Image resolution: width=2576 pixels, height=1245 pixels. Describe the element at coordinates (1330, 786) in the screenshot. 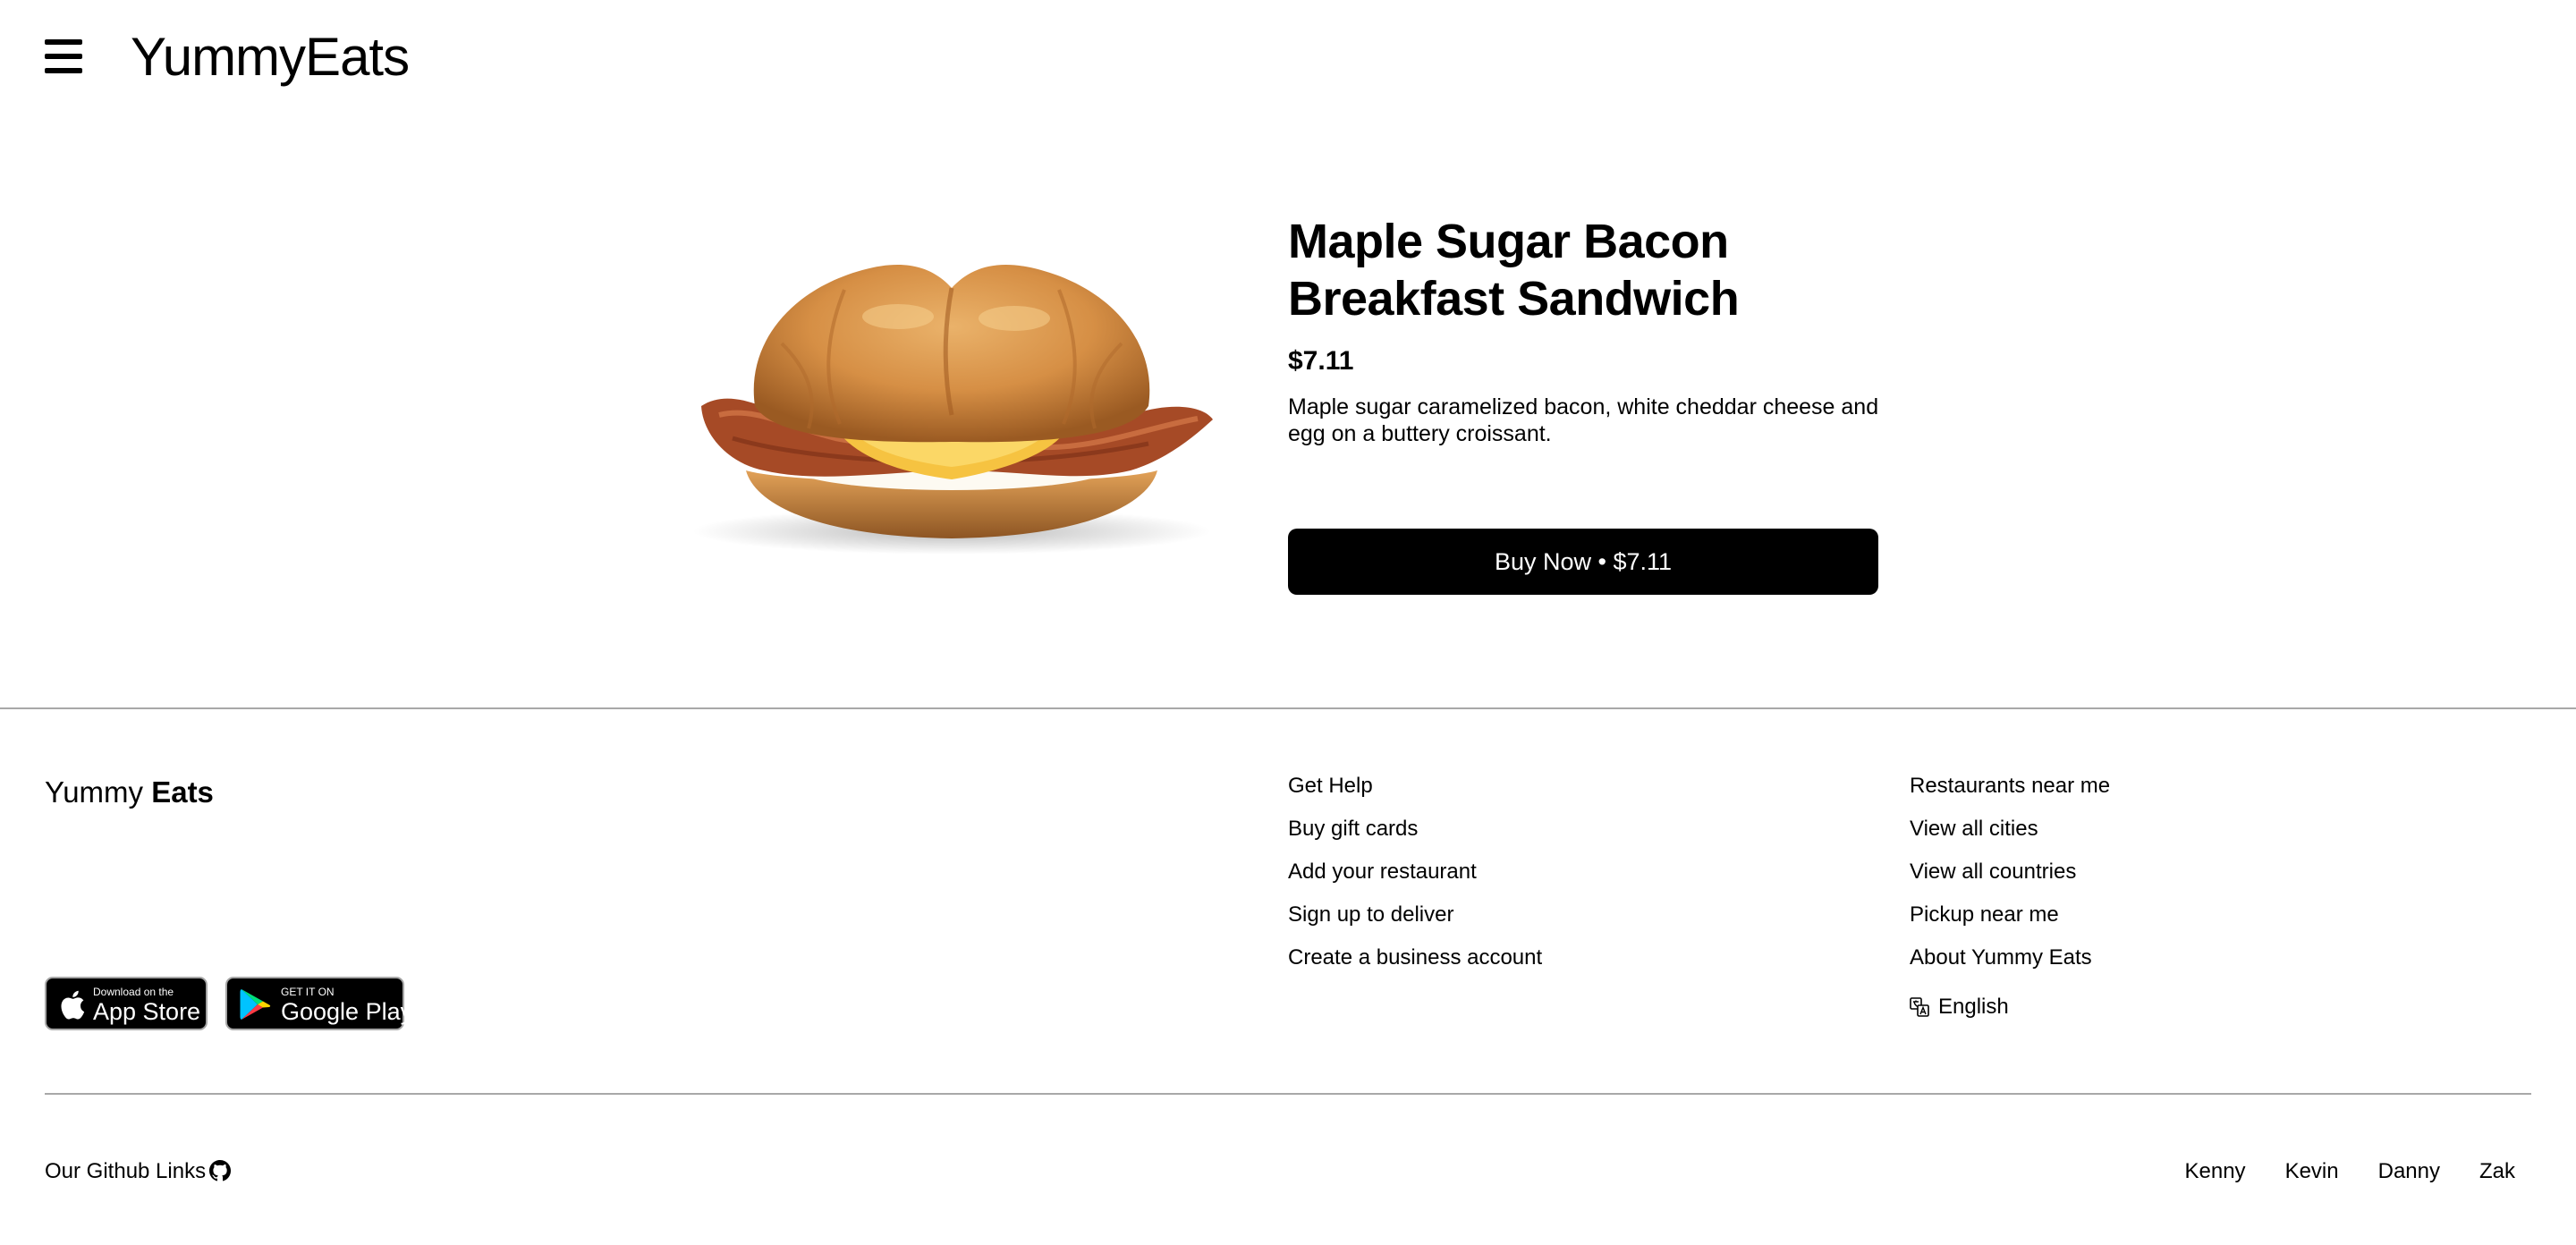

I see `footer-link-get-help: Get Help` at that location.